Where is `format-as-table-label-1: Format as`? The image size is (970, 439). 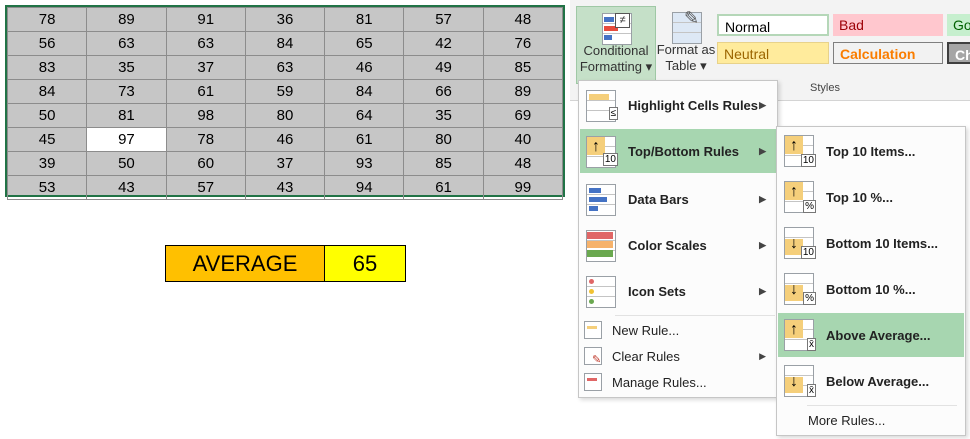 format-as-table-label-1: Format as is located at coordinates (686, 49).